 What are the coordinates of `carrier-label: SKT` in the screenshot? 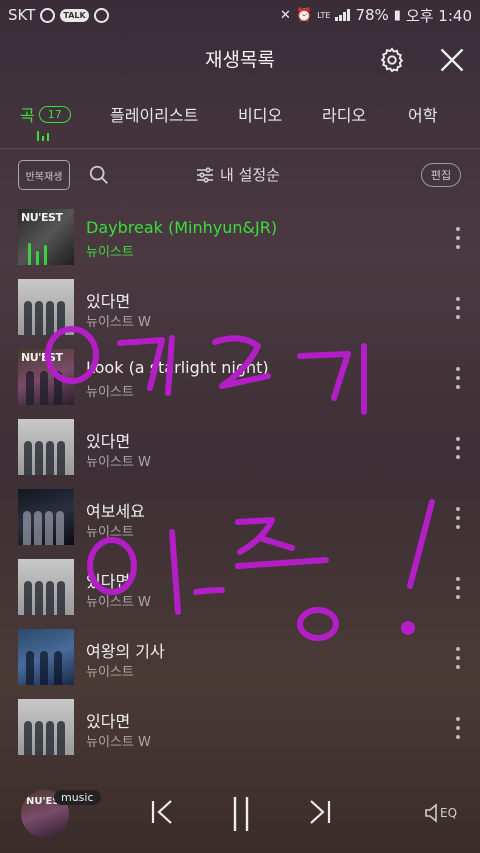 It's located at (22, 15).